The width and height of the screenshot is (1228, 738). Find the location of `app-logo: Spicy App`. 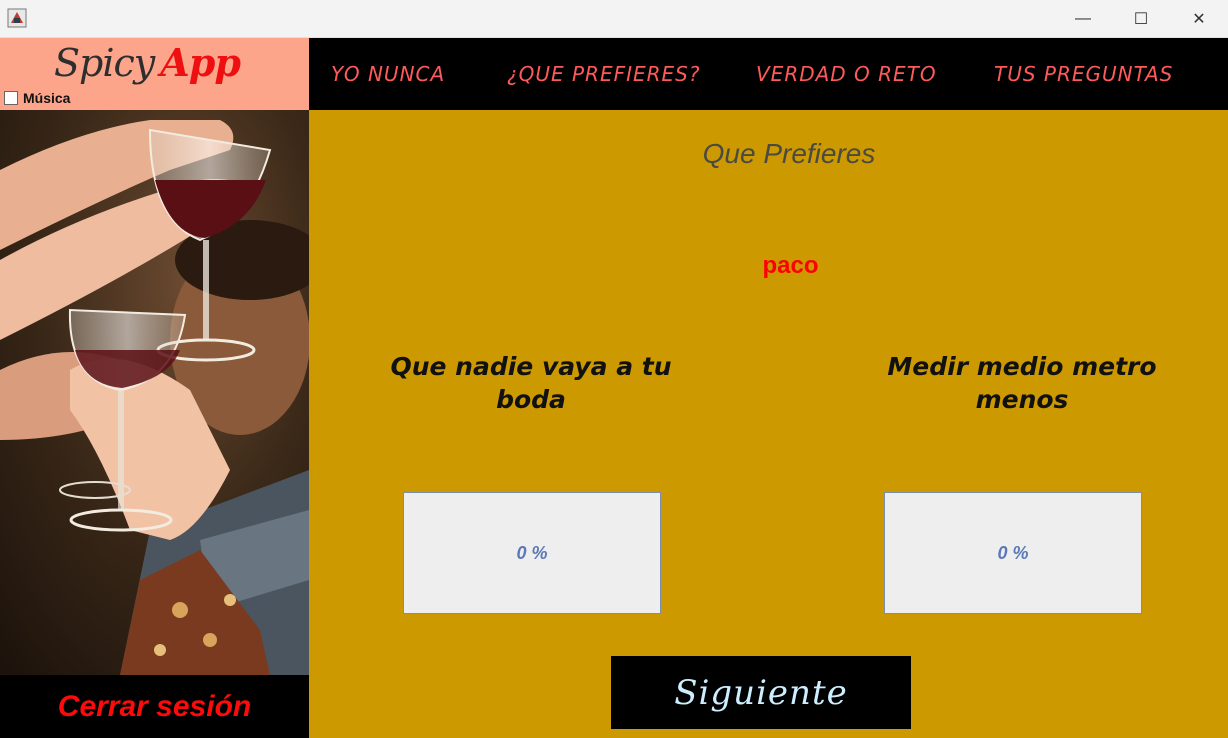

app-logo: Spicy App is located at coordinates (147, 64).